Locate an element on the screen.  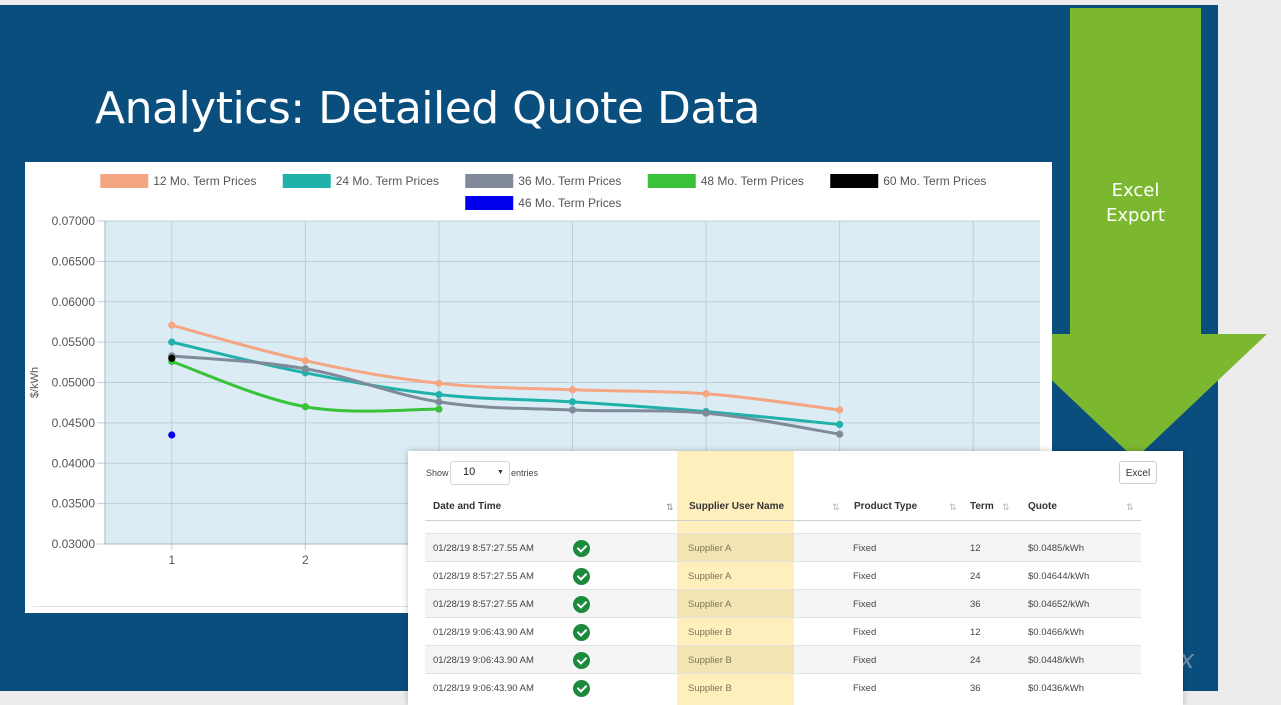
table-header-divider is located at coordinates (783, 520).